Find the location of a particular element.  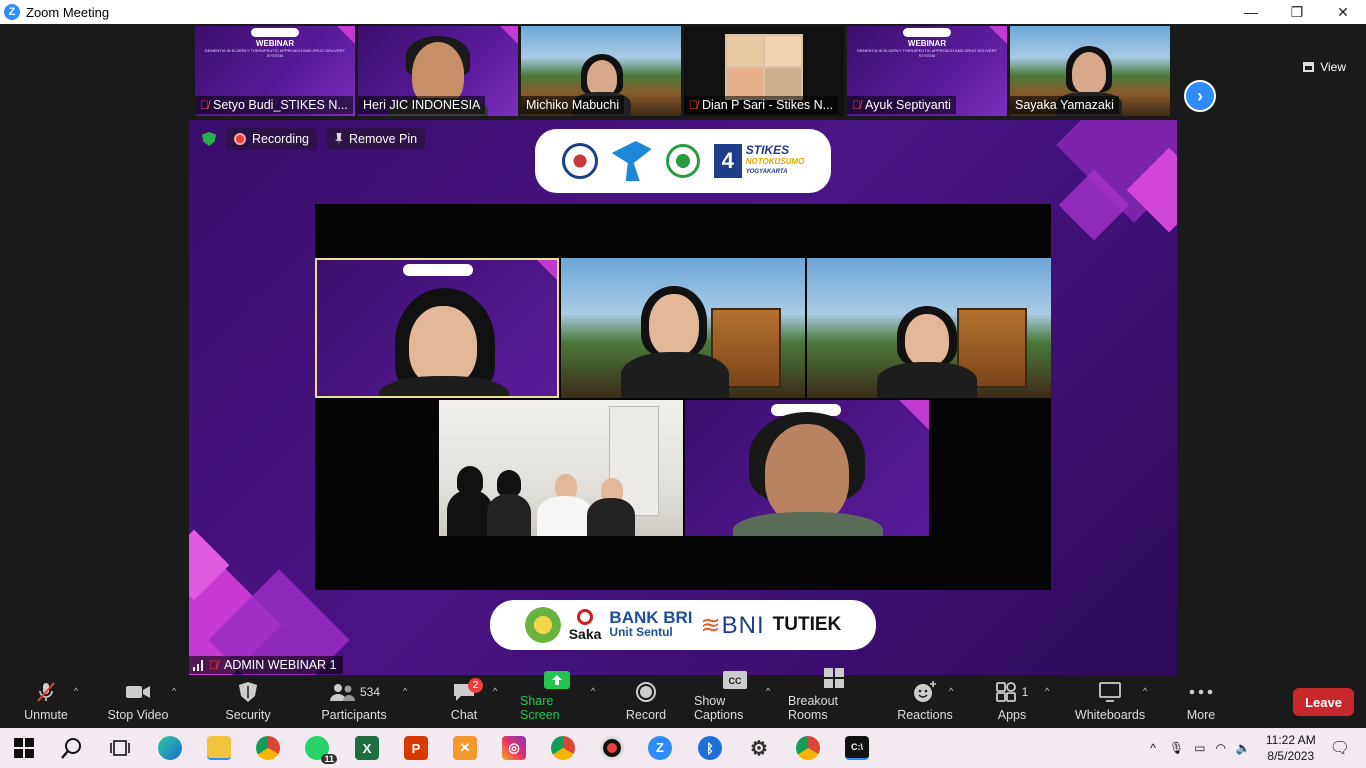

windows-start-icon is located at coordinates (24, 748).